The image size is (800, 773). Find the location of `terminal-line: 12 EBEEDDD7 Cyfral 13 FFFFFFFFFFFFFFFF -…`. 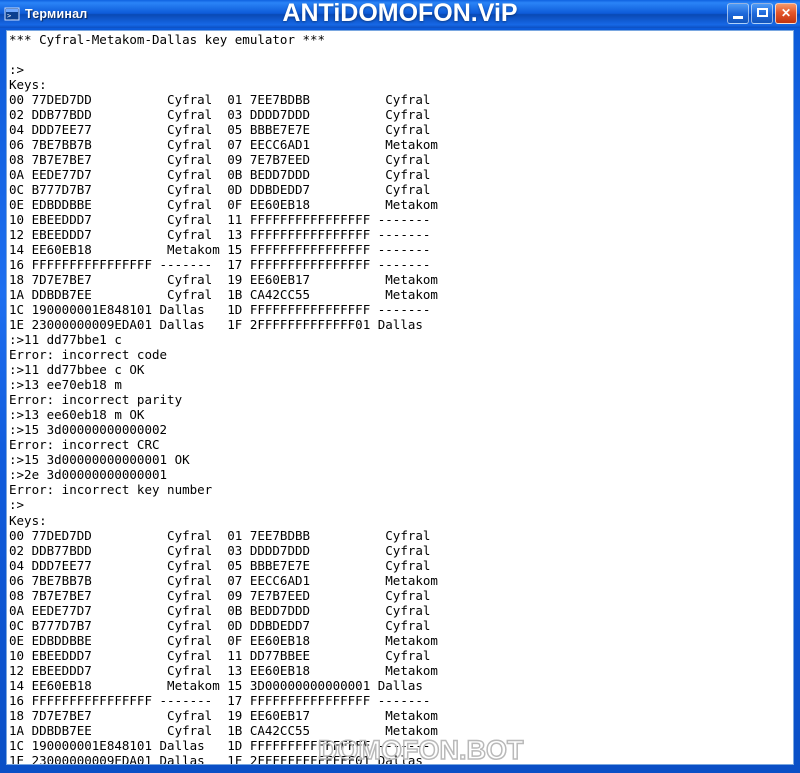

terminal-line: 12 EBEEDDD7 Cyfral 13 FFFFFFFFFFFFFFFF -… is located at coordinates (220, 235).